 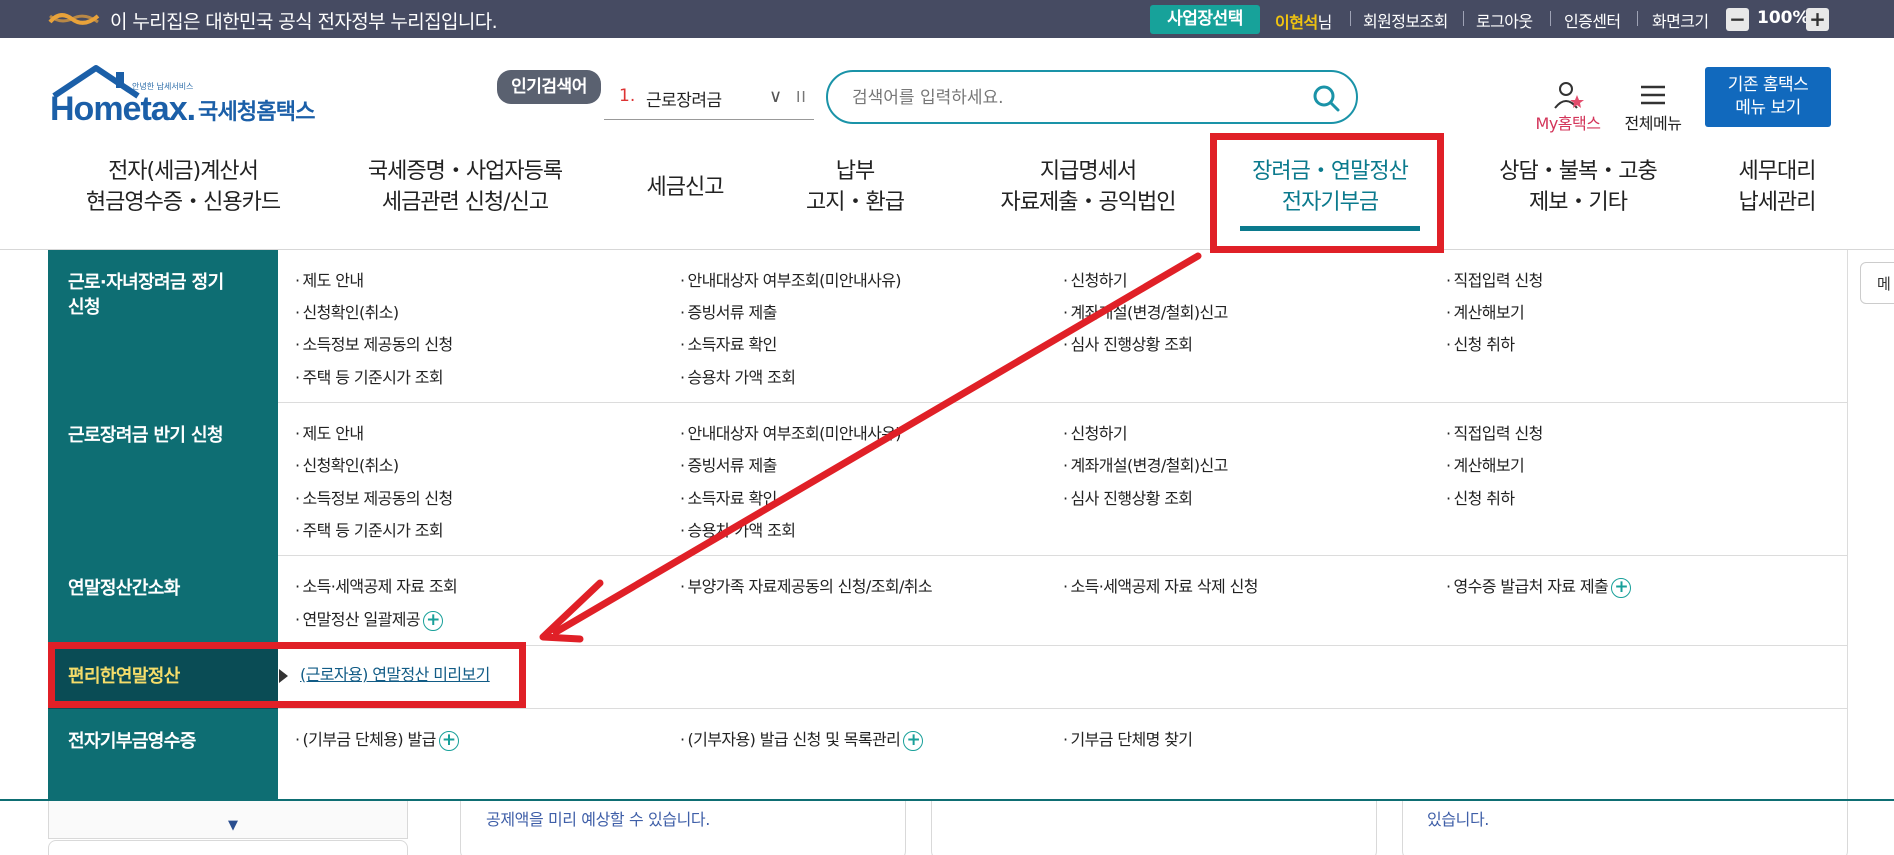 What do you see at coordinates (1877, 283) in the screenshot?
I see `side-menu-tab: 메` at bounding box center [1877, 283].